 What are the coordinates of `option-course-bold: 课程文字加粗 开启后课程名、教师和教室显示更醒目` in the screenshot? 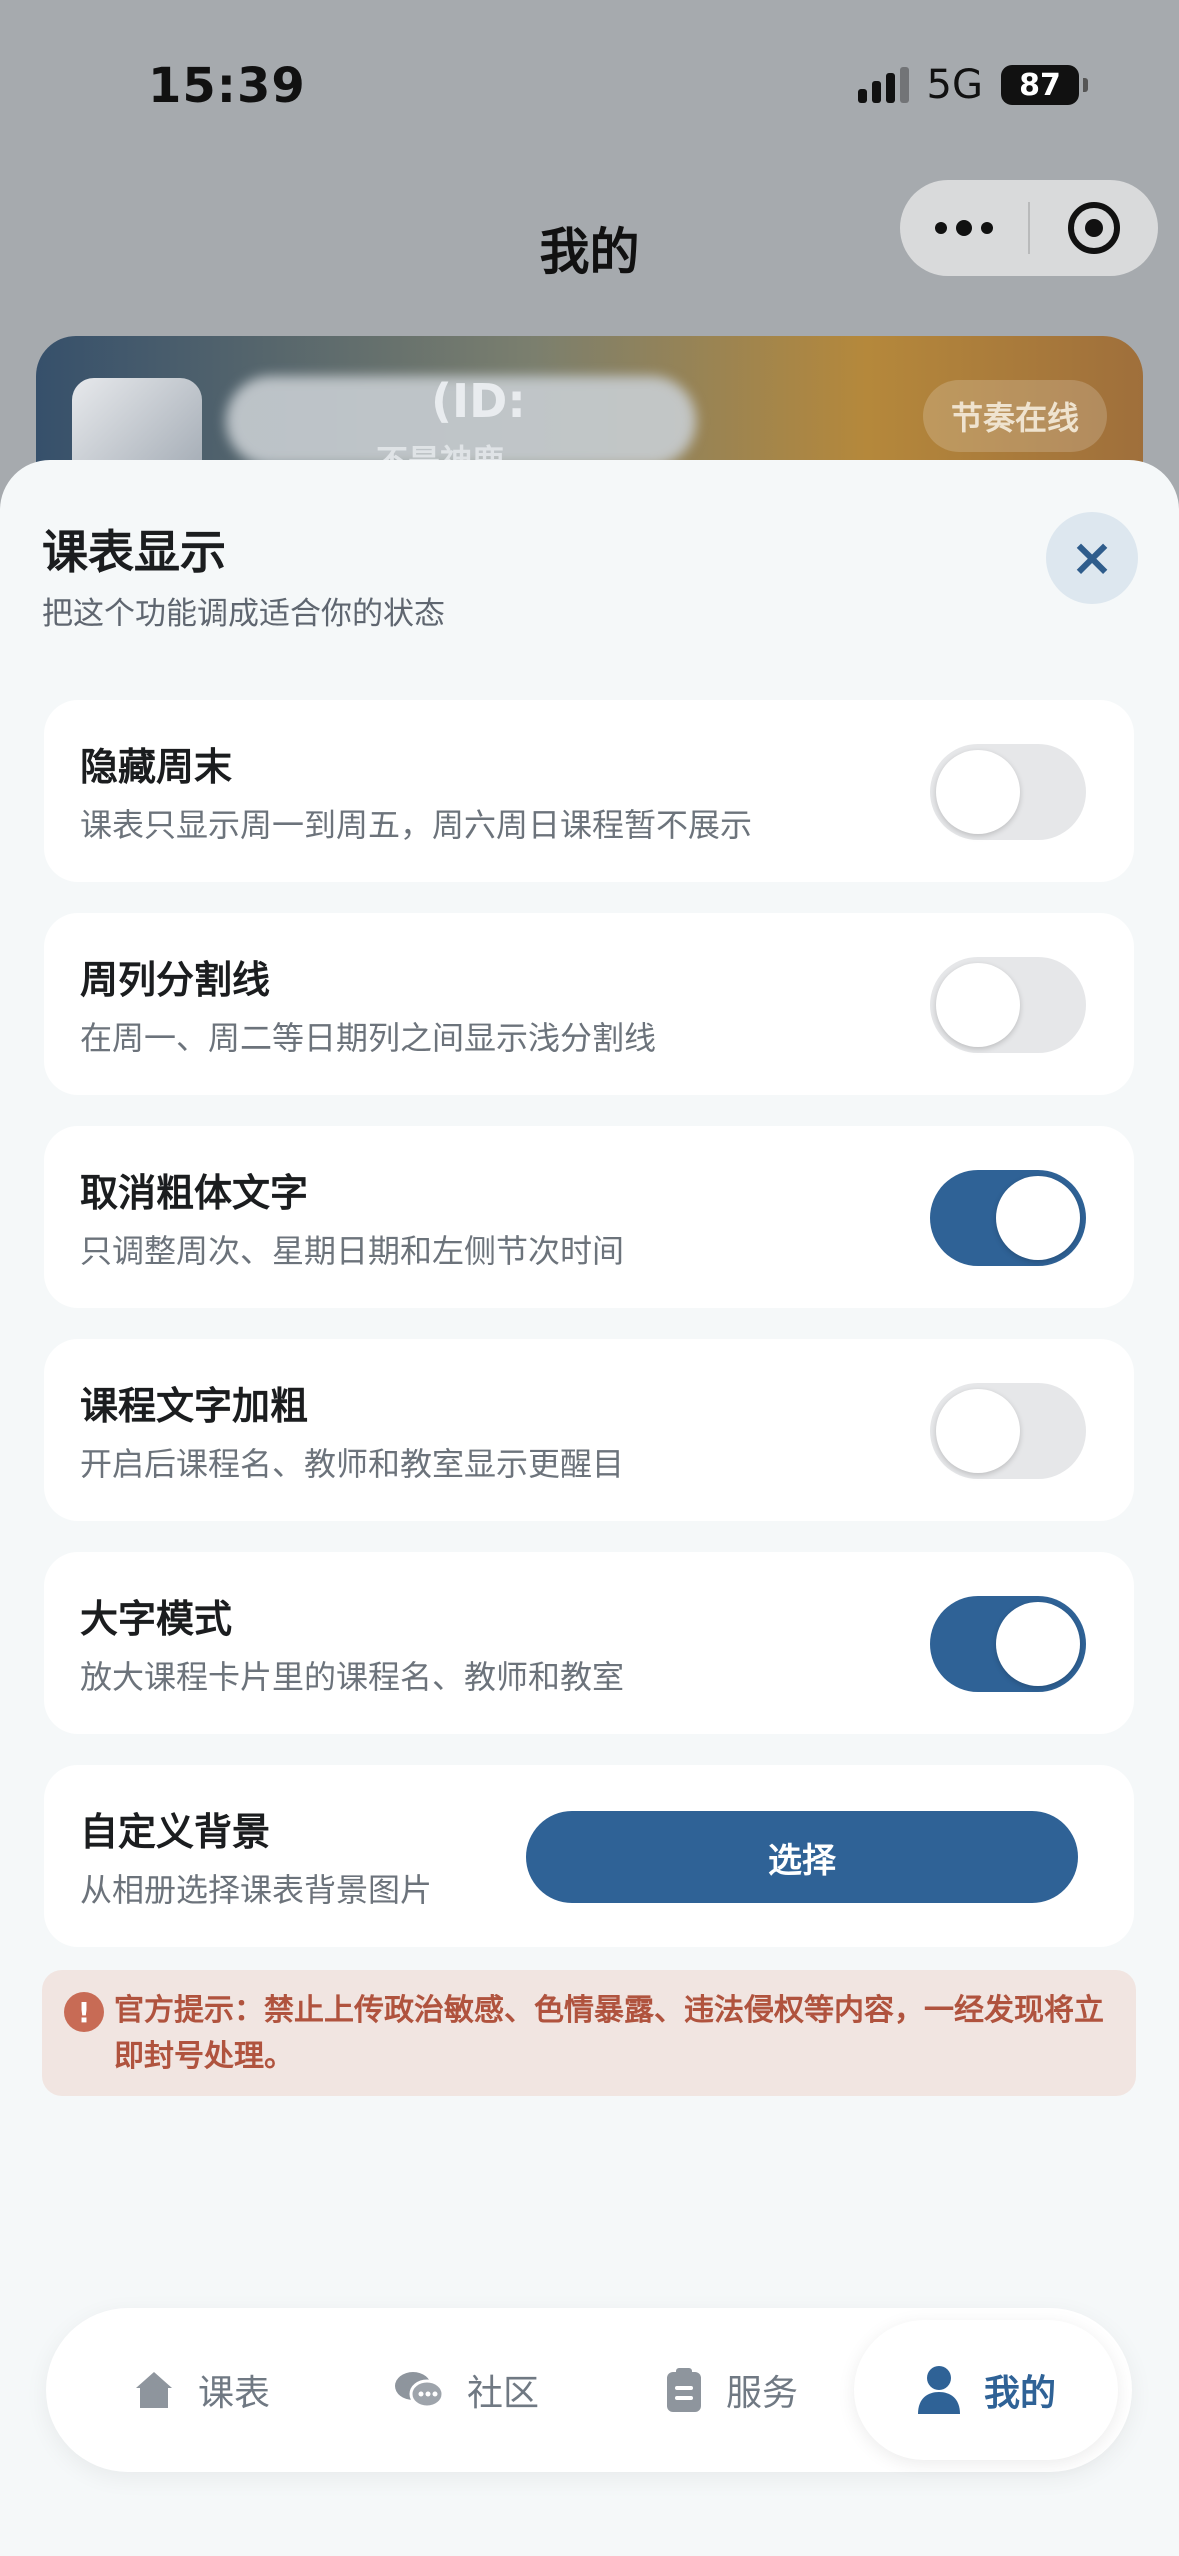 It's located at (589, 1430).